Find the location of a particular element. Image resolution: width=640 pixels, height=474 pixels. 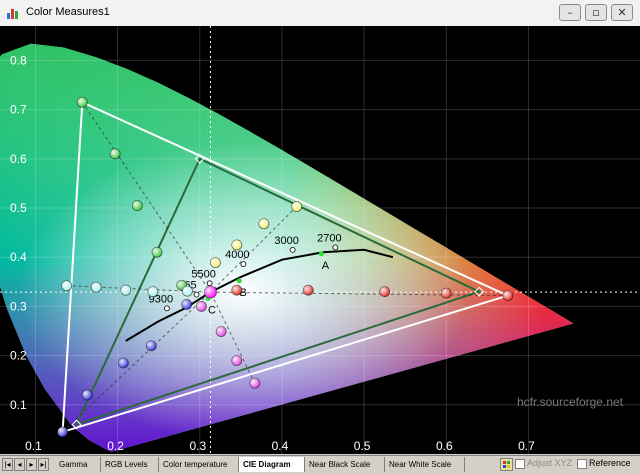

y-tick-label-3: 0.5 is located at coordinates (18, 208).